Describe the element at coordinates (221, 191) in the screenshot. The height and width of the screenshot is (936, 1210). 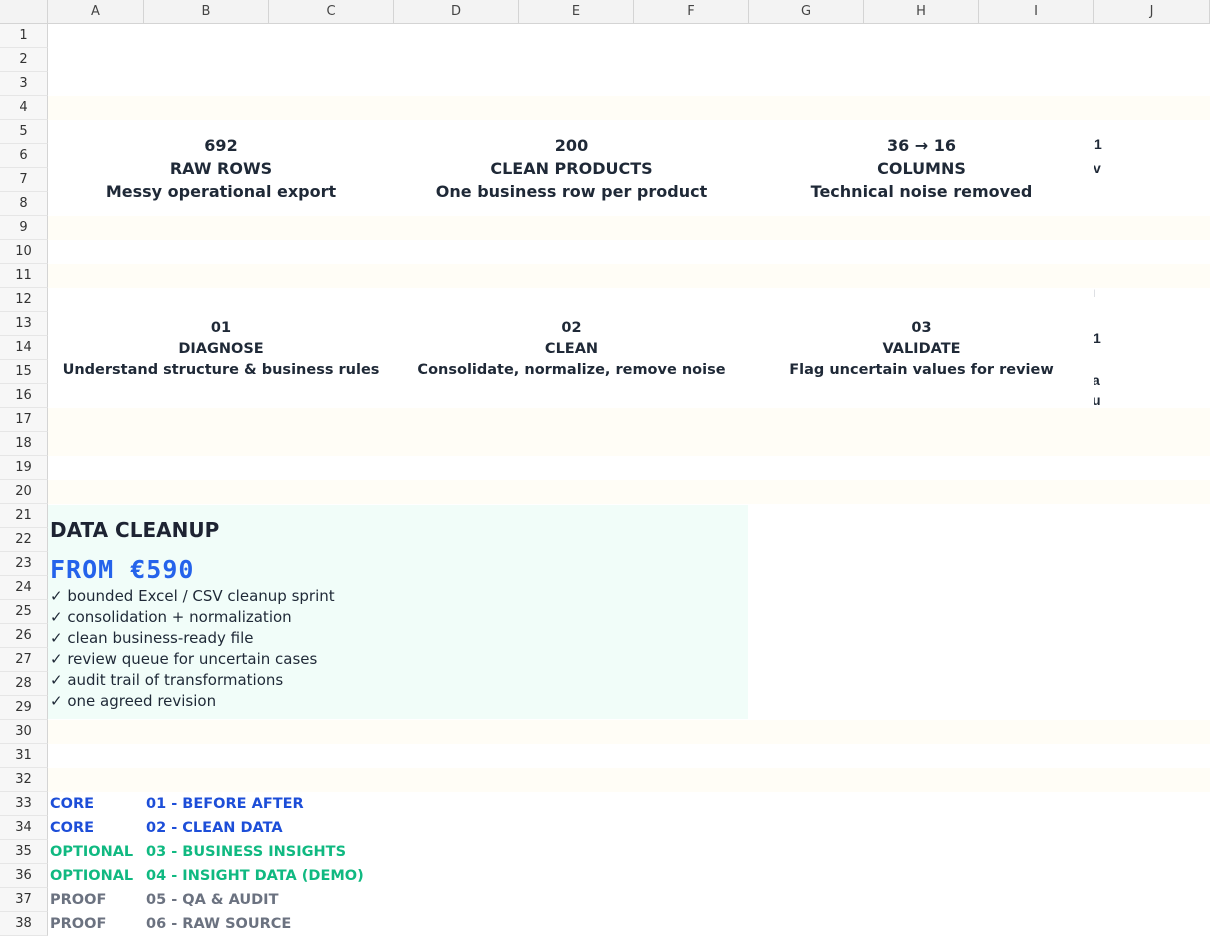
I see `kpi-caption: Messy operational export` at that location.